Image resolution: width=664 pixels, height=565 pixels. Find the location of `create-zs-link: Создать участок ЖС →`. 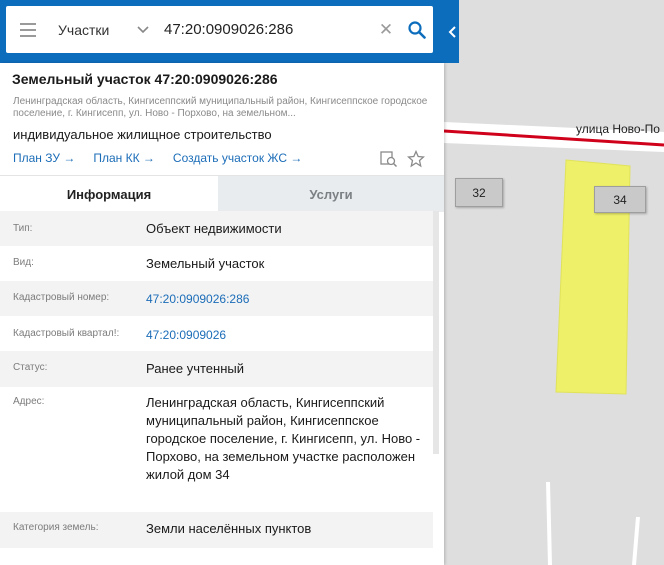

create-zs-link: Создать участок ЖС → is located at coordinates (237, 158).